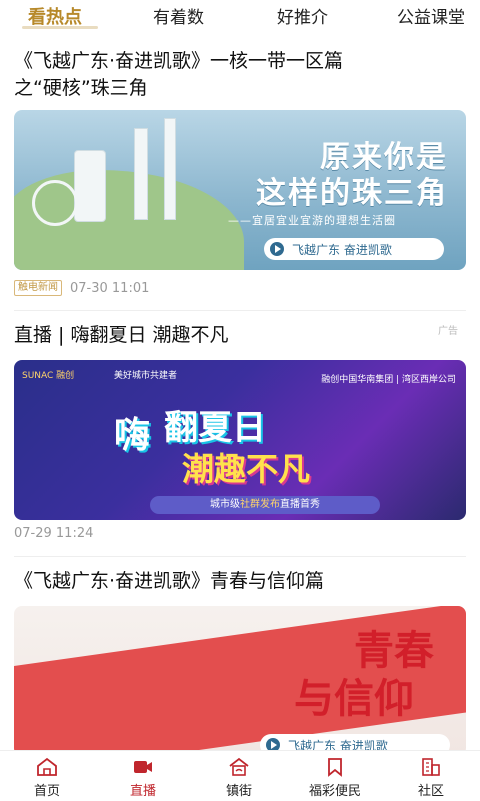 Image resolution: width=480 pixels, height=801 pixels. What do you see at coordinates (312, 220) in the screenshot?
I see `thumb-subtitle: ——宜居宜业宜游的理想生活圈` at bounding box center [312, 220].